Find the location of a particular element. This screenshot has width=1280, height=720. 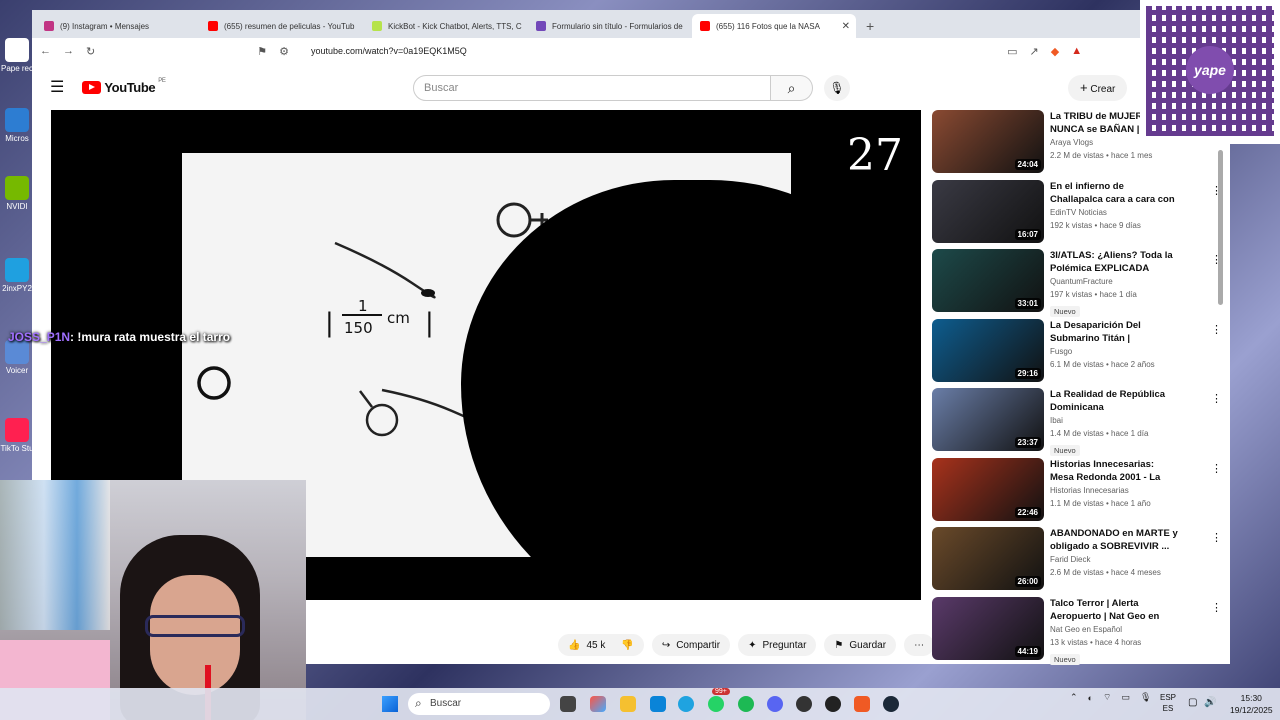

display-icon: ▭ is located at coordinates (1125, 697).